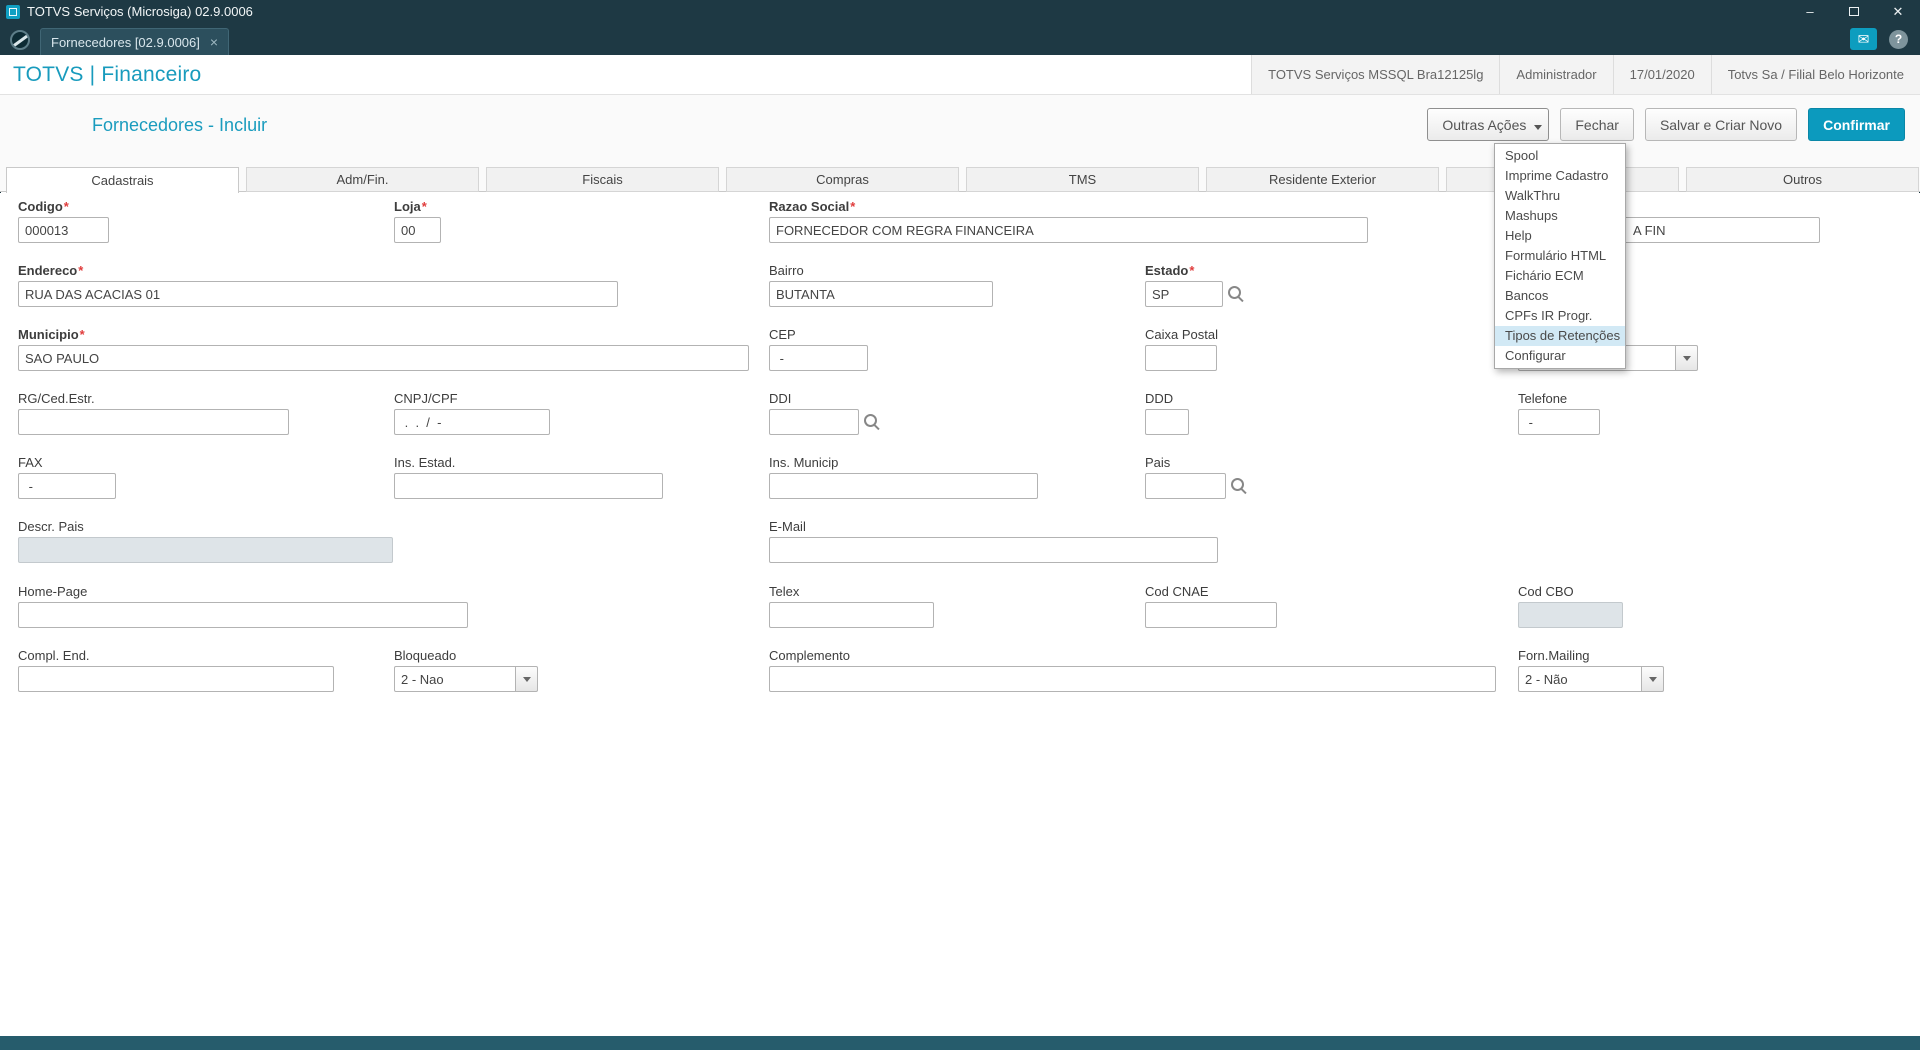  Describe the element at coordinates (1898, 11) in the screenshot. I see `close-icon: ✕` at that location.